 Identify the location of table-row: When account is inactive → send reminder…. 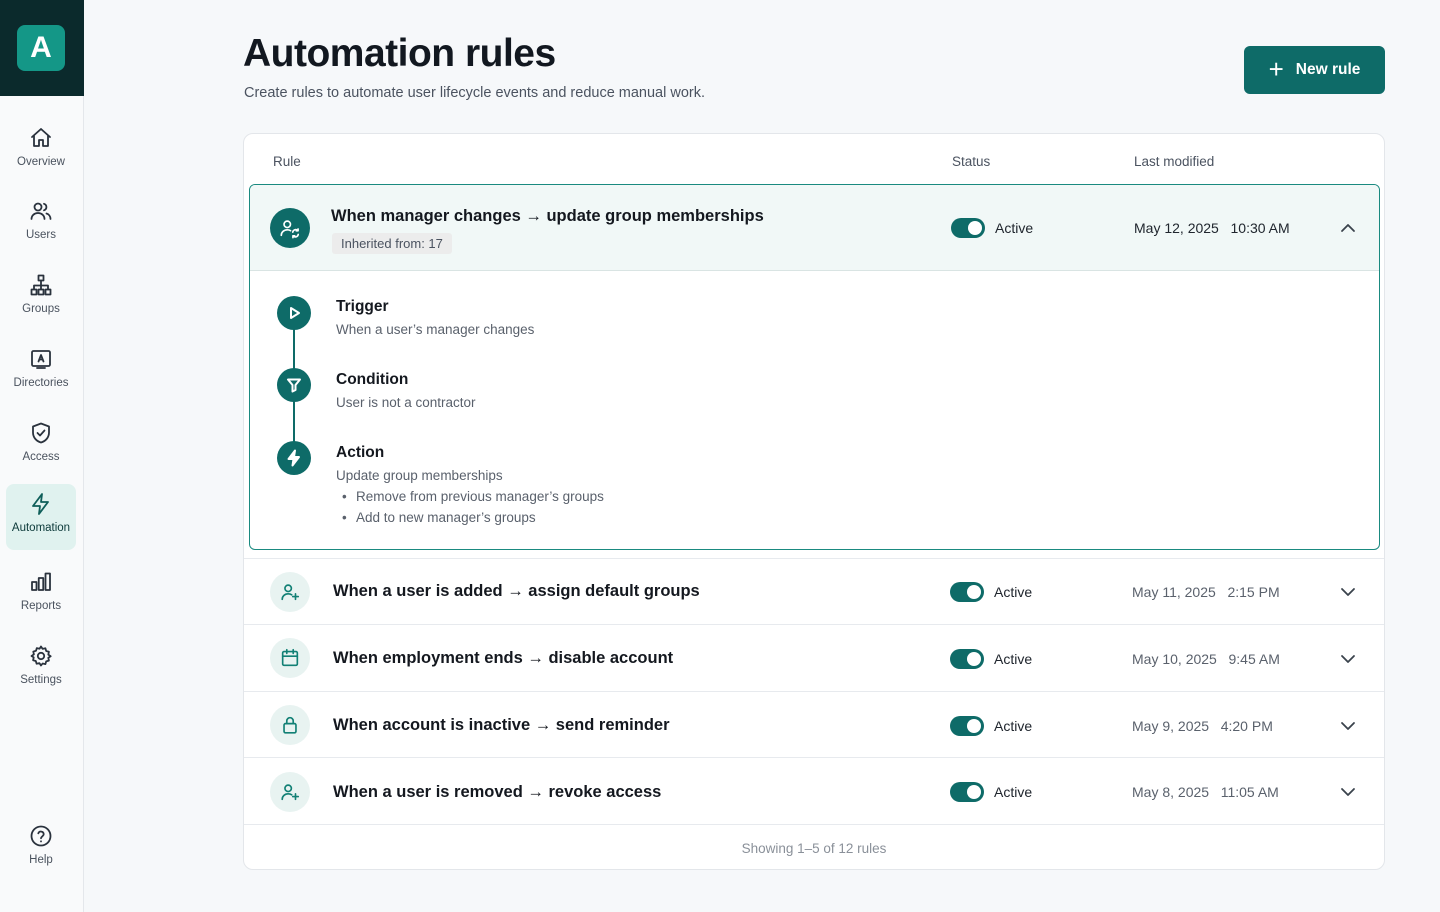
(814, 724).